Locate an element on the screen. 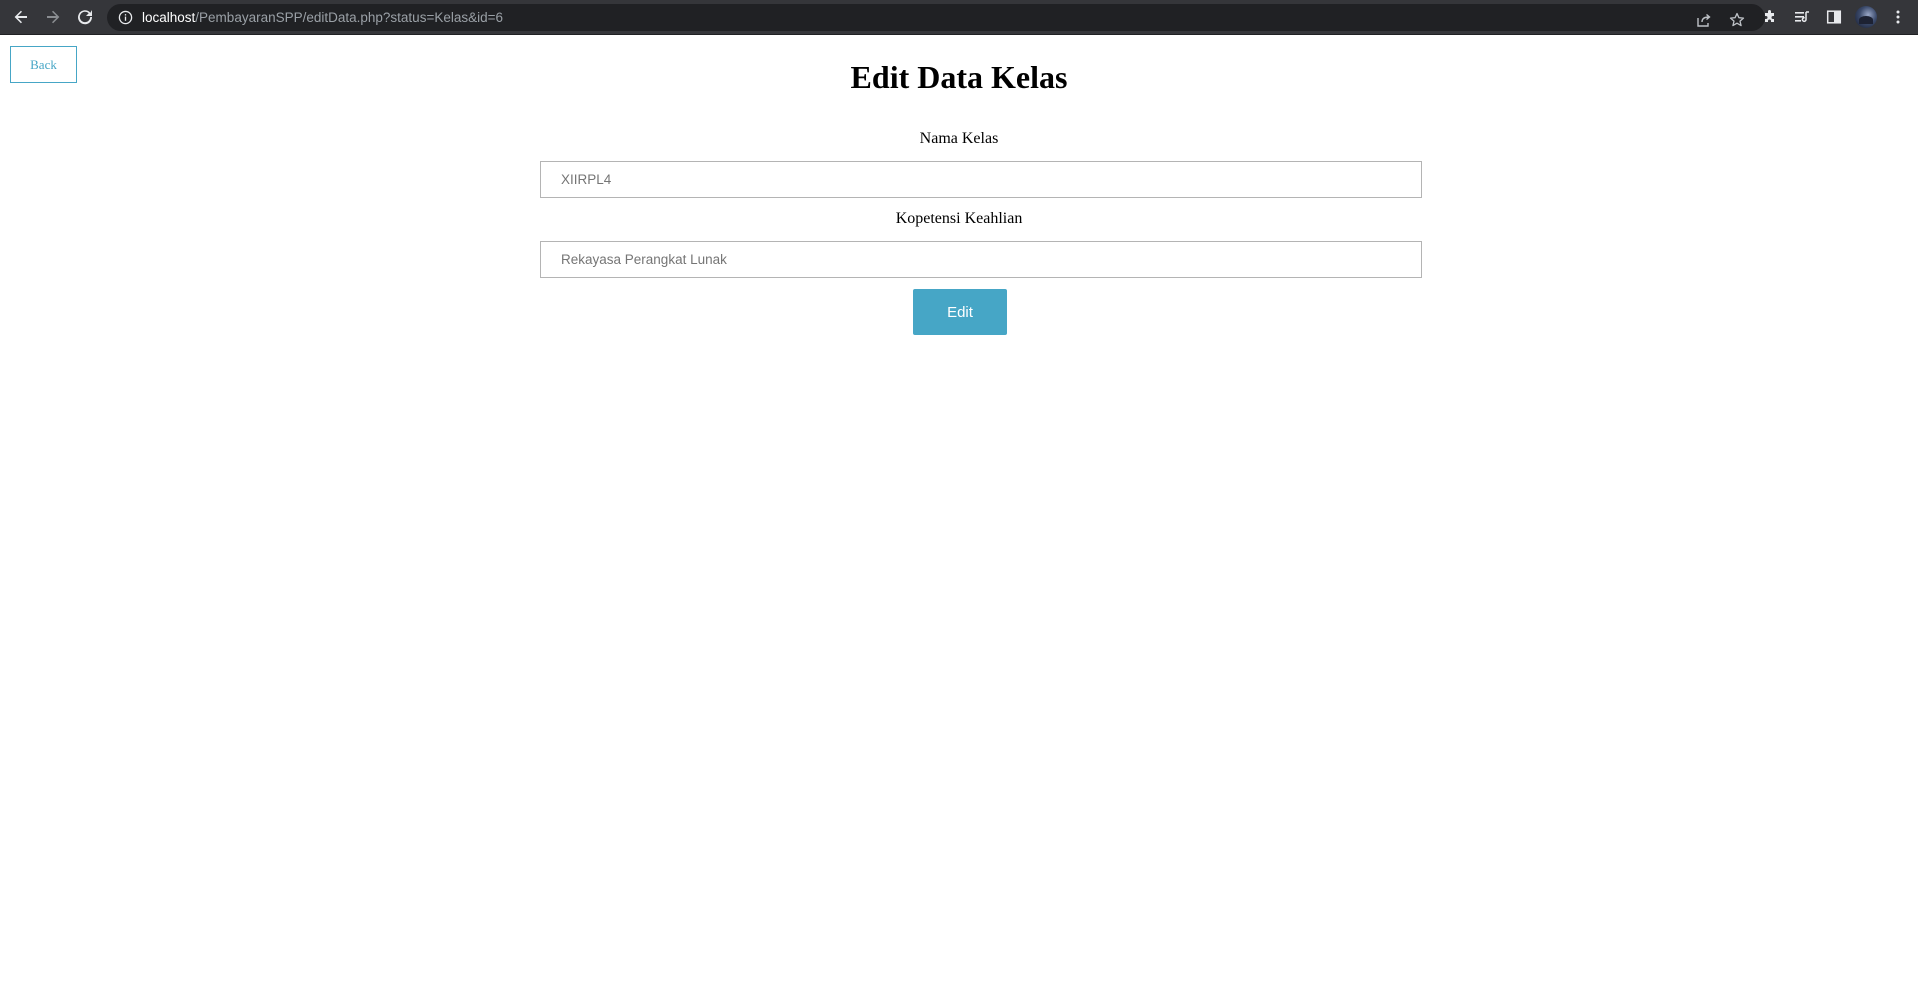  url-host: localhost is located at coordinates (169, 17).